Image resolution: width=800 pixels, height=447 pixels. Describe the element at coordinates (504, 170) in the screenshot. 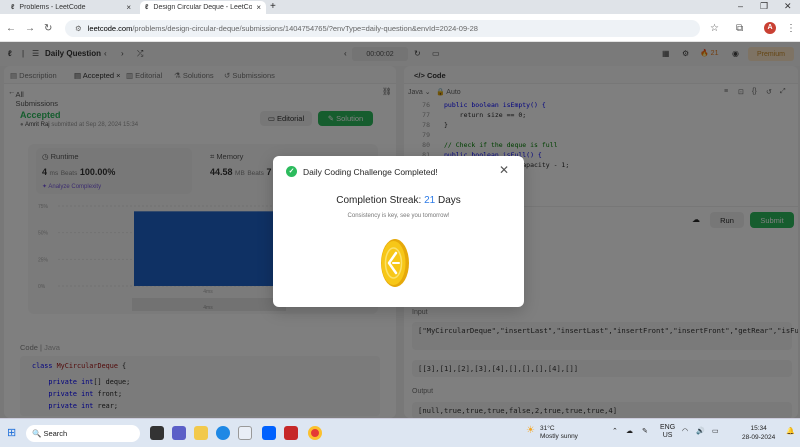

I see `close-icon: ✕` at that location.